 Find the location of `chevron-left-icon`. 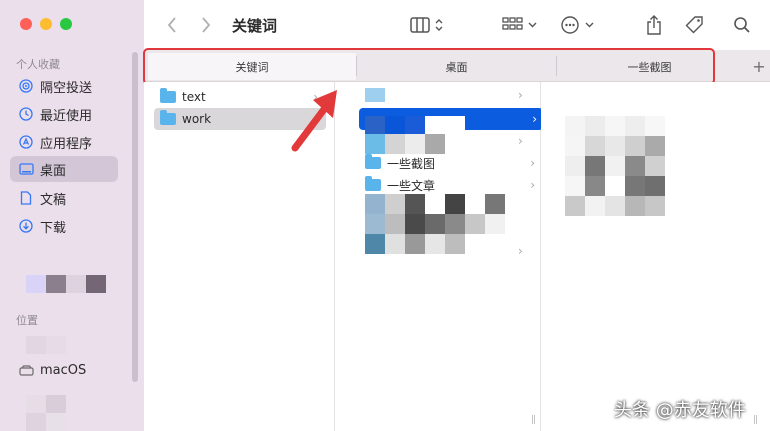

chevron-left-icon is located at coordinates (171, 25).